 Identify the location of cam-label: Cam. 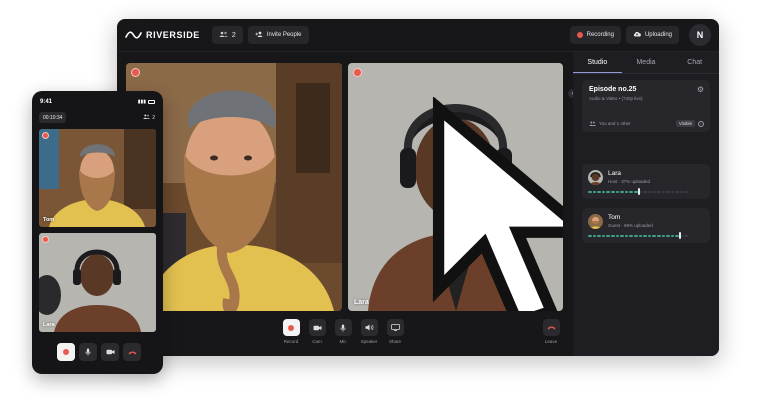
(317, 341).